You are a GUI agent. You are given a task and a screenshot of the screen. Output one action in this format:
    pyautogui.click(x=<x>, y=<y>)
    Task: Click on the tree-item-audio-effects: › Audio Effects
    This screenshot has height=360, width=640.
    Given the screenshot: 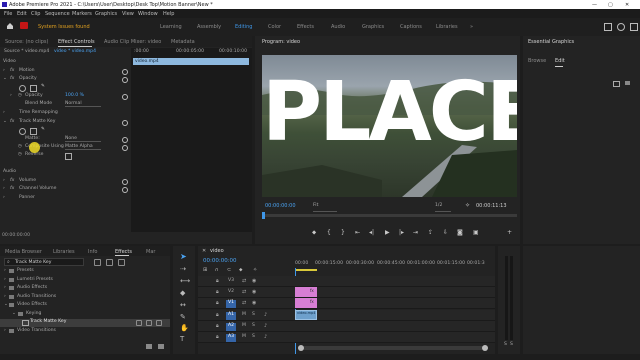 What is the action you would take?
    pyautogui.click(x=85, y=289)
    